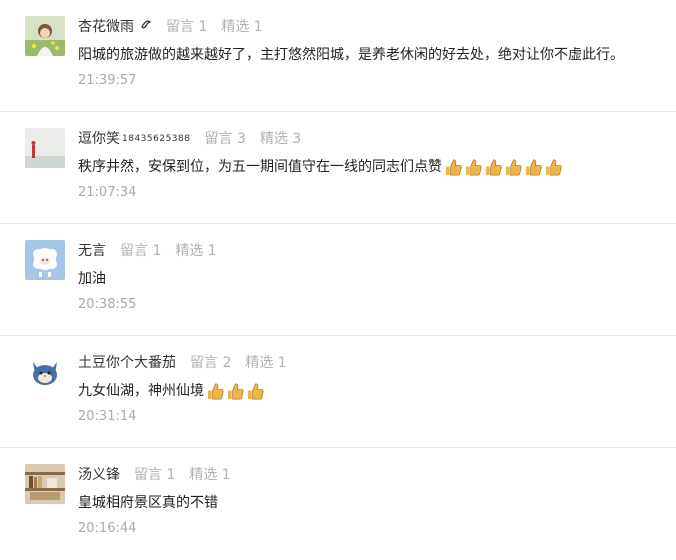 The width and height of the screenshot is (676, 560). I want to click on comment-text-content: 九女仙湖，神州仙境, so click(141, 391).